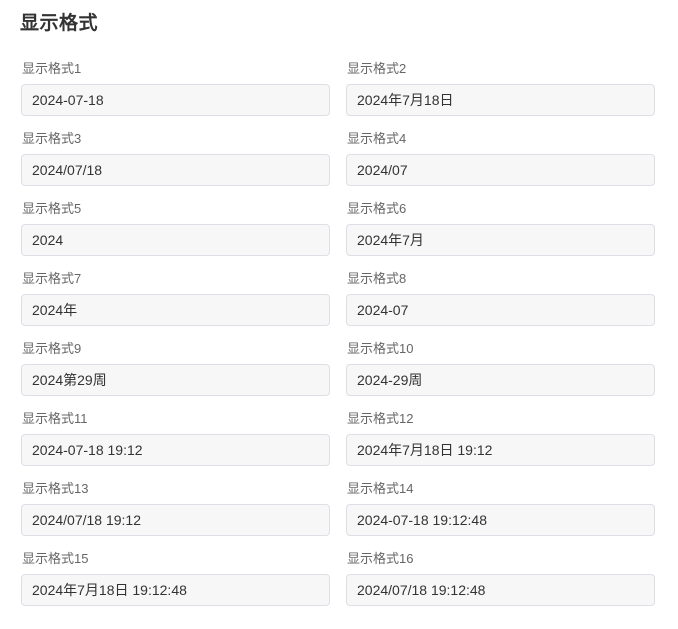  Describe the element at coordinates (175, 520) in the screenshot. I see `date-display-input: 2024/07/18 19:12` at that location.